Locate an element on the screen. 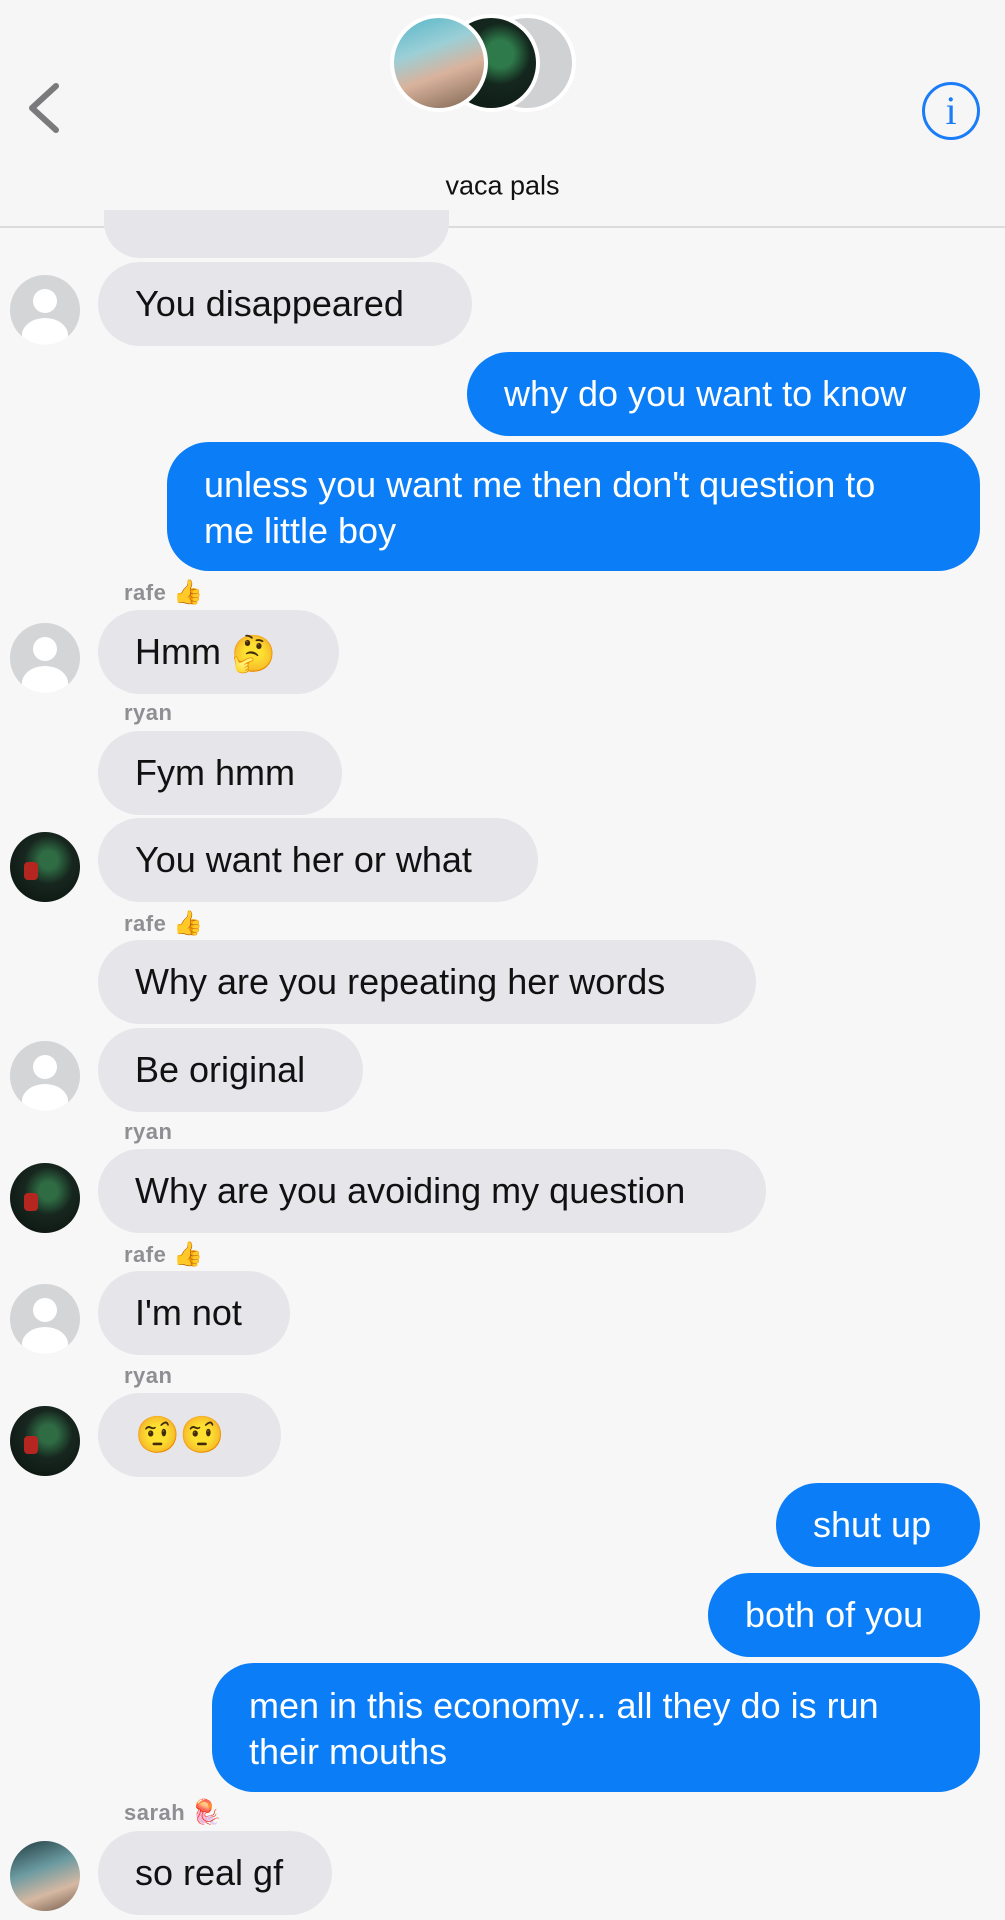 The width and height of the screenshot is (1005, 1920). info-button: i is located at coordinates (951, 111).